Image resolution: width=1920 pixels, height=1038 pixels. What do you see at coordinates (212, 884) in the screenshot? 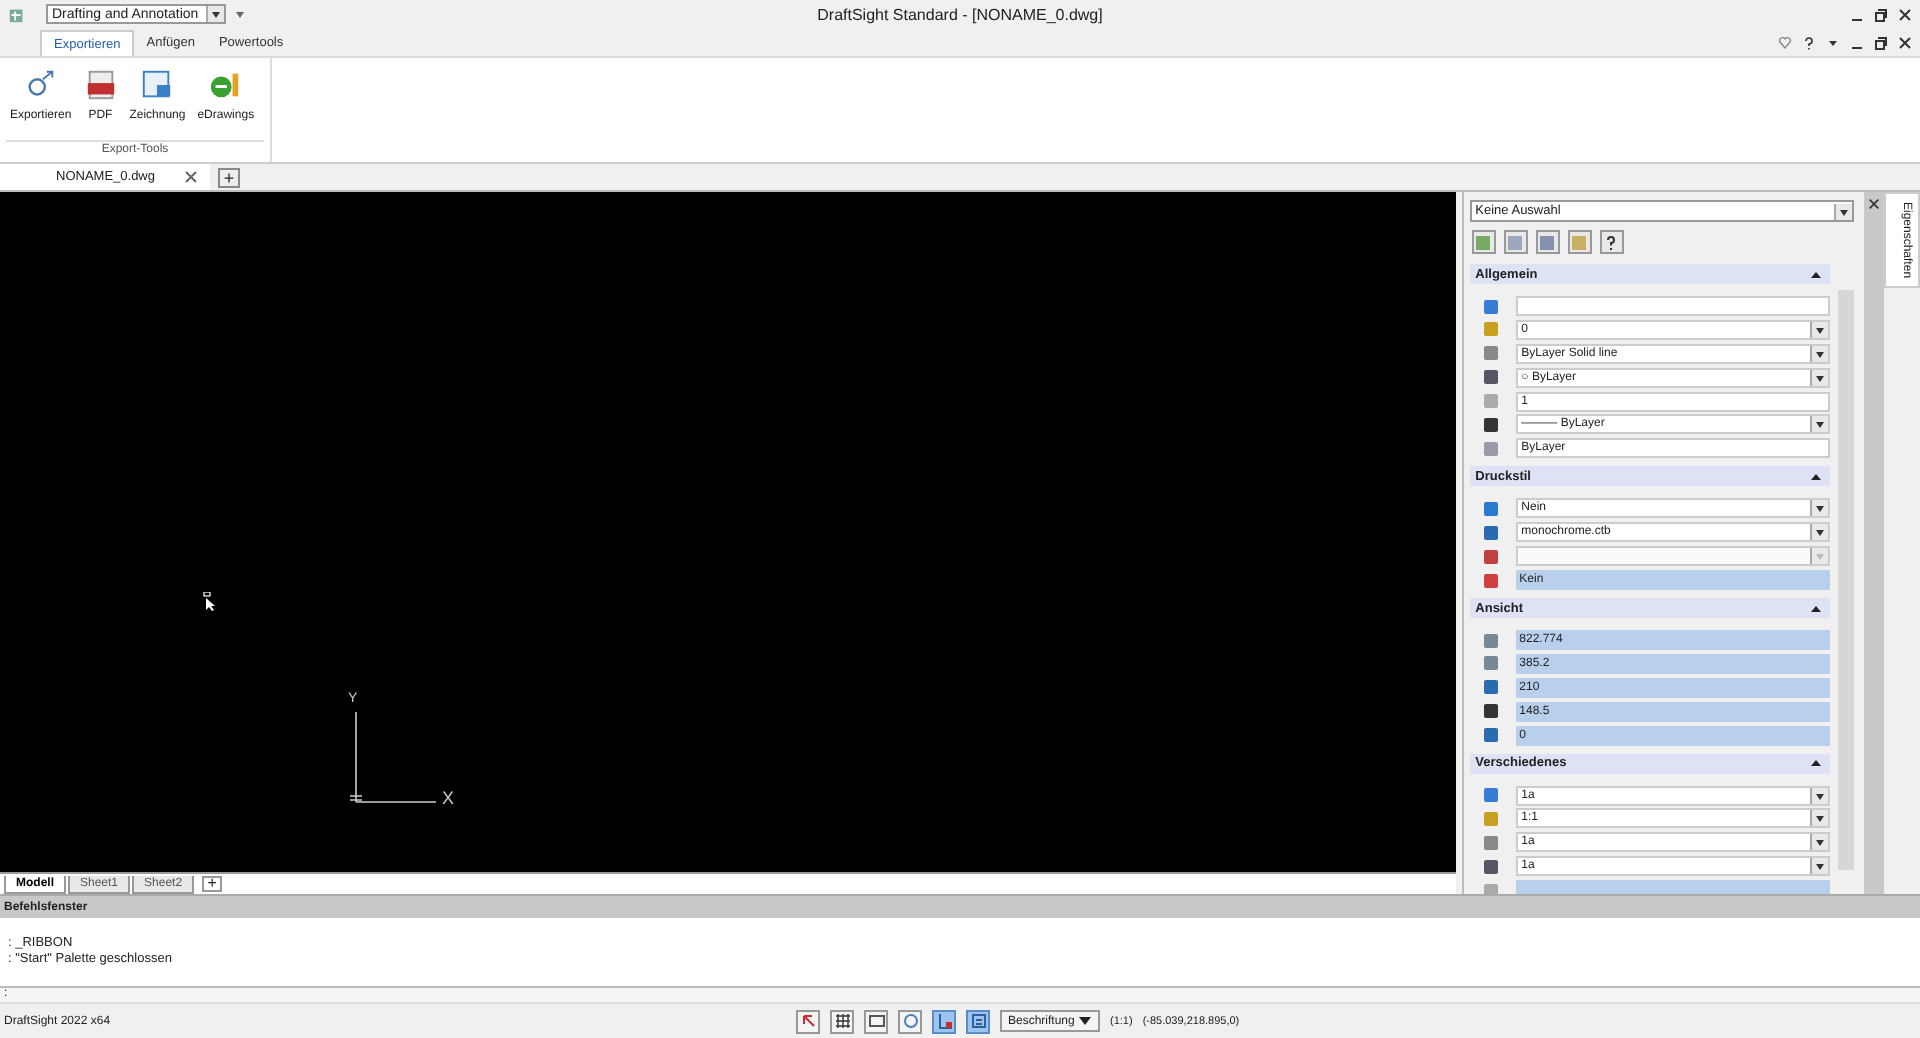
I see `new-layout-button: +` at bounding box center [212, 884].